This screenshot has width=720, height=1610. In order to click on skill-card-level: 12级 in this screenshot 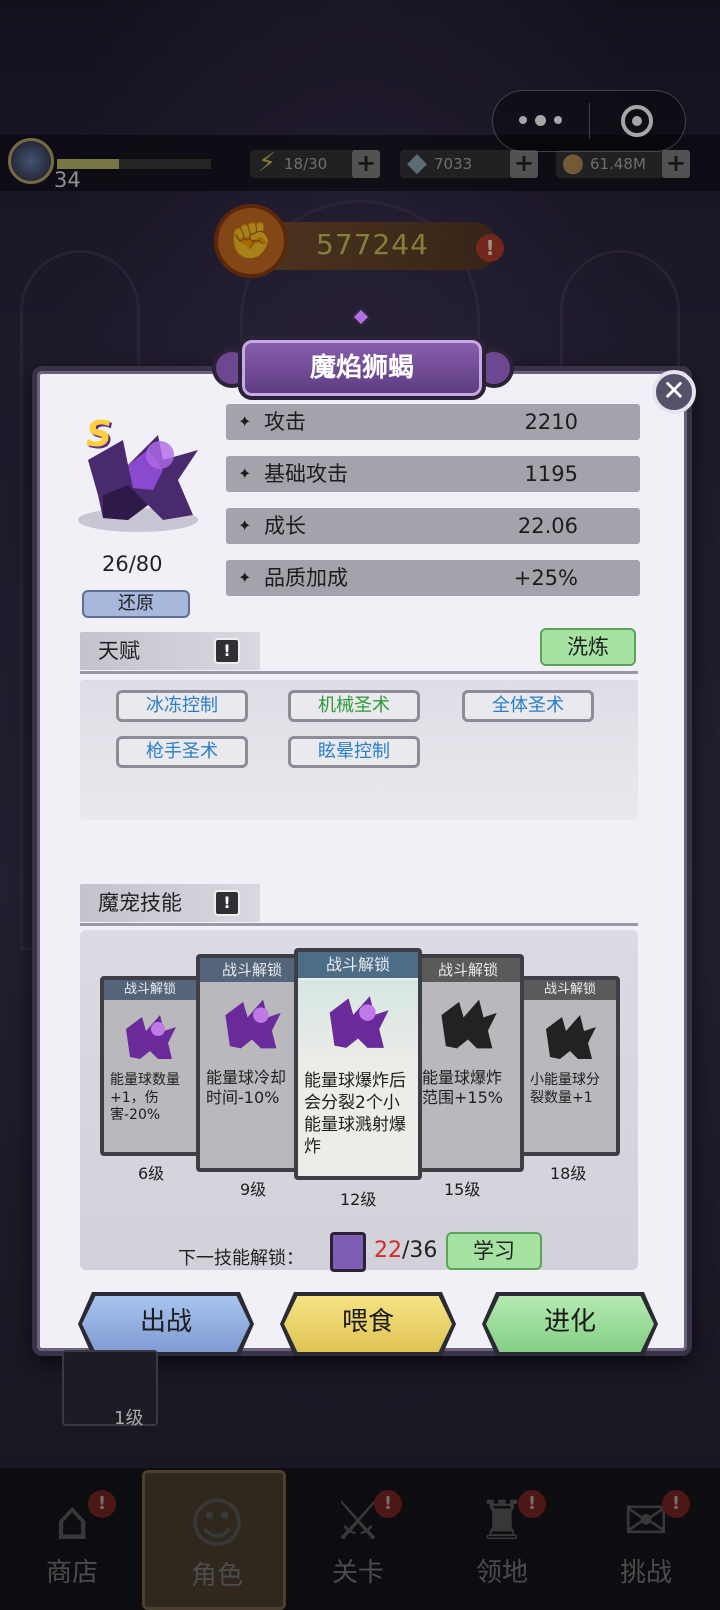, I will do `click(358, 1199)`.